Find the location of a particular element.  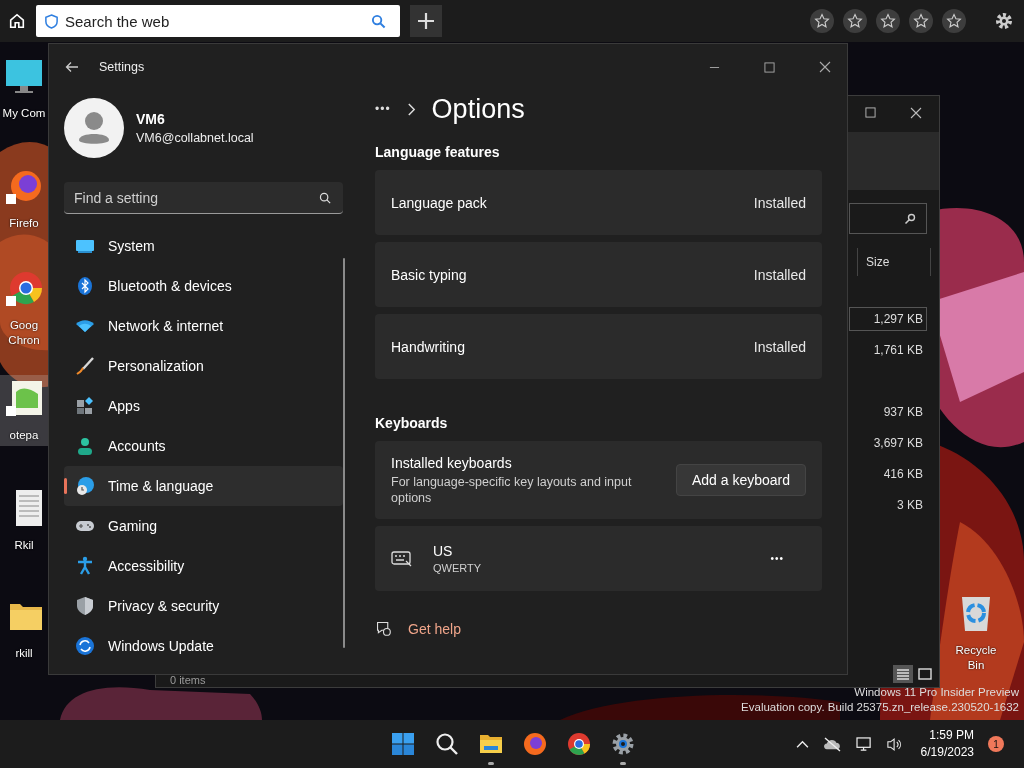

shortcut-label: Rkil is located at coordinates (24, 545).